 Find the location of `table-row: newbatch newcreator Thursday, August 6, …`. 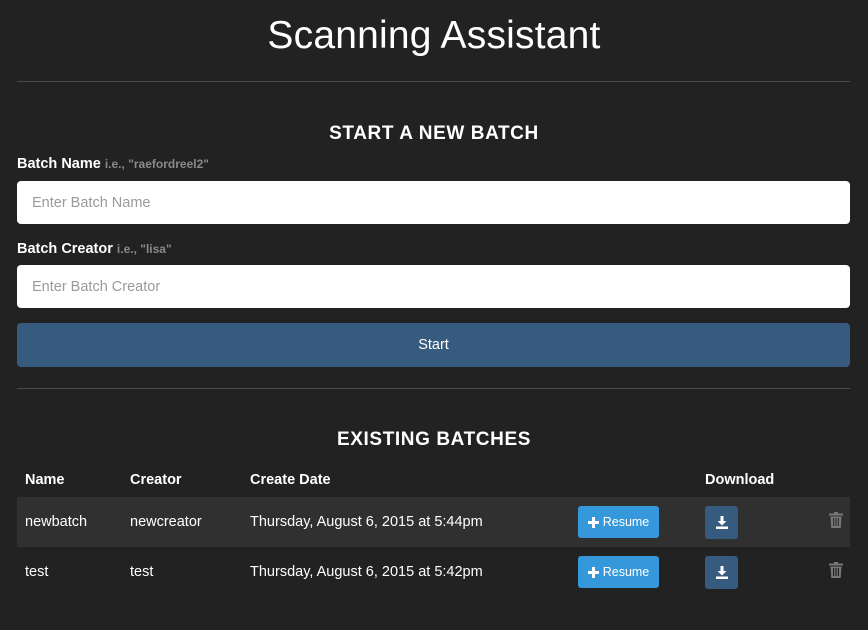

table-row: newbatch newcreator Thursday, August 6, … is located at coordinates (433, 522).